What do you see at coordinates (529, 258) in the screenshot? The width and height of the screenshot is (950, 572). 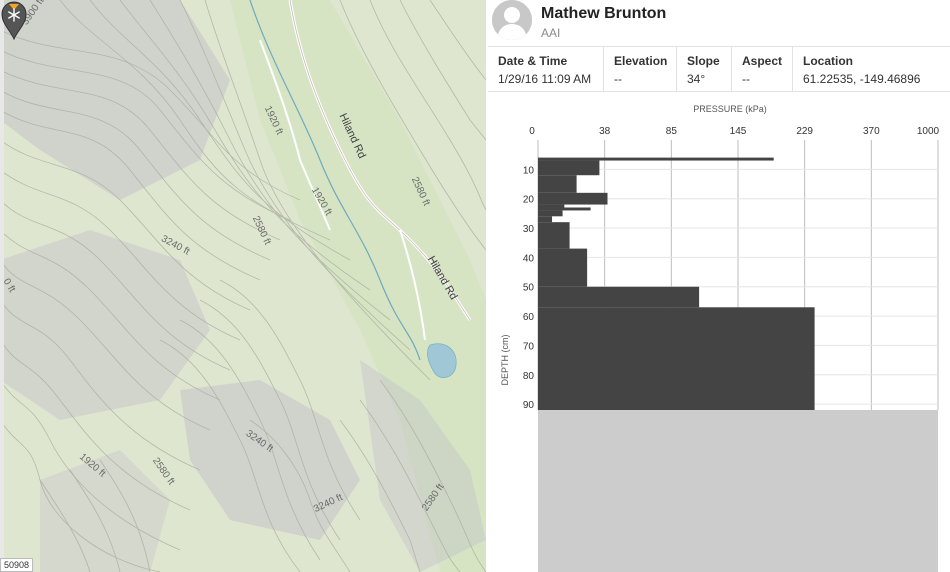 I see `y-tick-label: 40` at bounding box center [529, 258].